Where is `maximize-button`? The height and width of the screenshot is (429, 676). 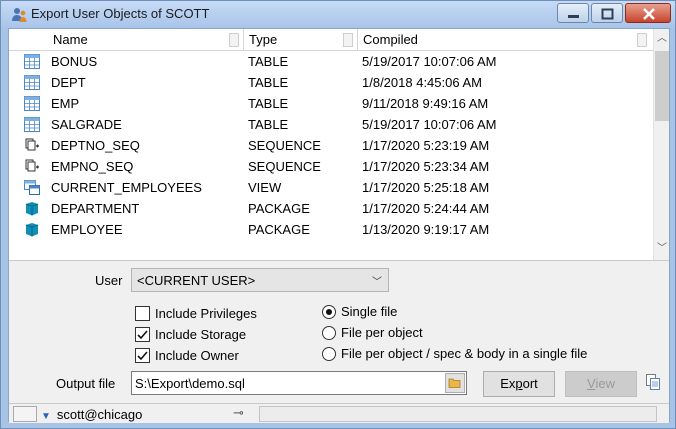 maximize-button is located at coordinates (607, 13).